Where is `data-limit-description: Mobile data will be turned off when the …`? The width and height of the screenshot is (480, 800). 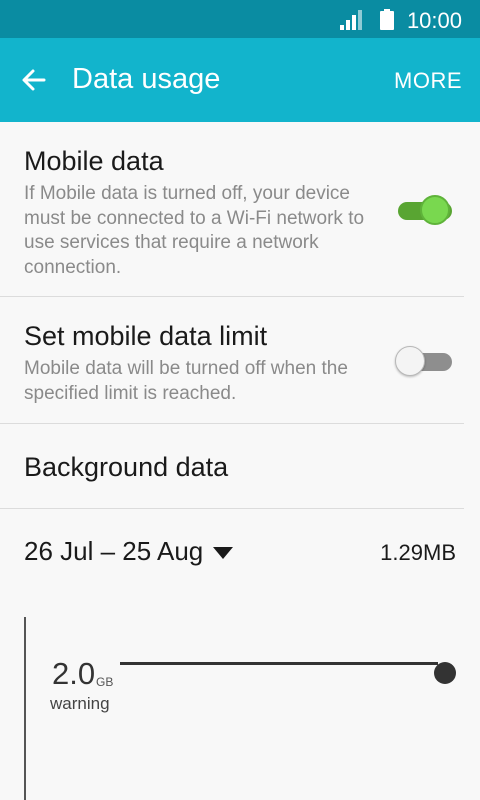
data-limit-description: Mobile data will be turned off when the … is located at coordinates (186, 381).